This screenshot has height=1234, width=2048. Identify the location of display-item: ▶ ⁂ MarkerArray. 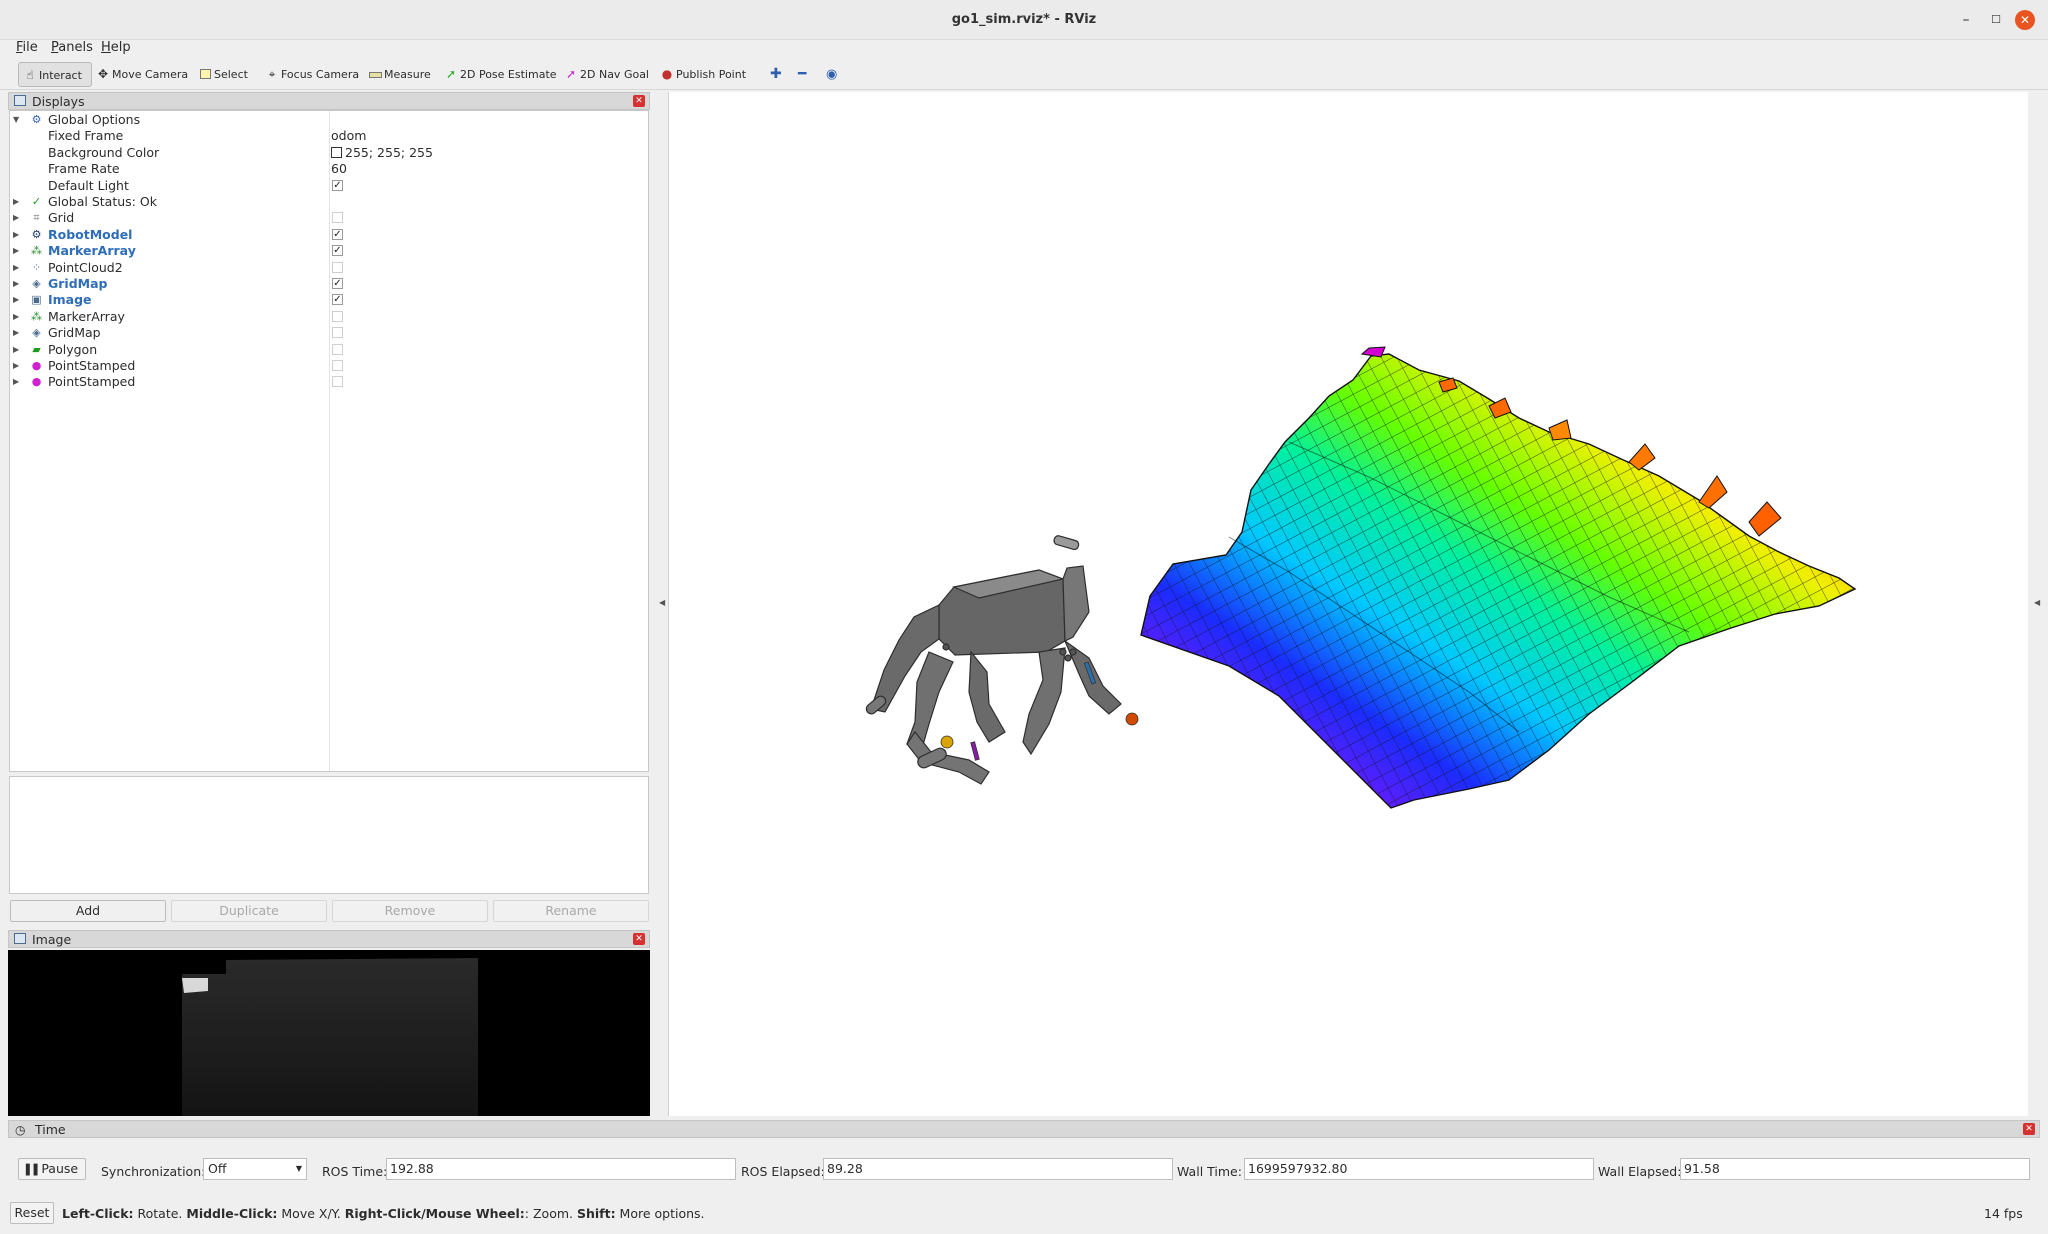
(329, 317).